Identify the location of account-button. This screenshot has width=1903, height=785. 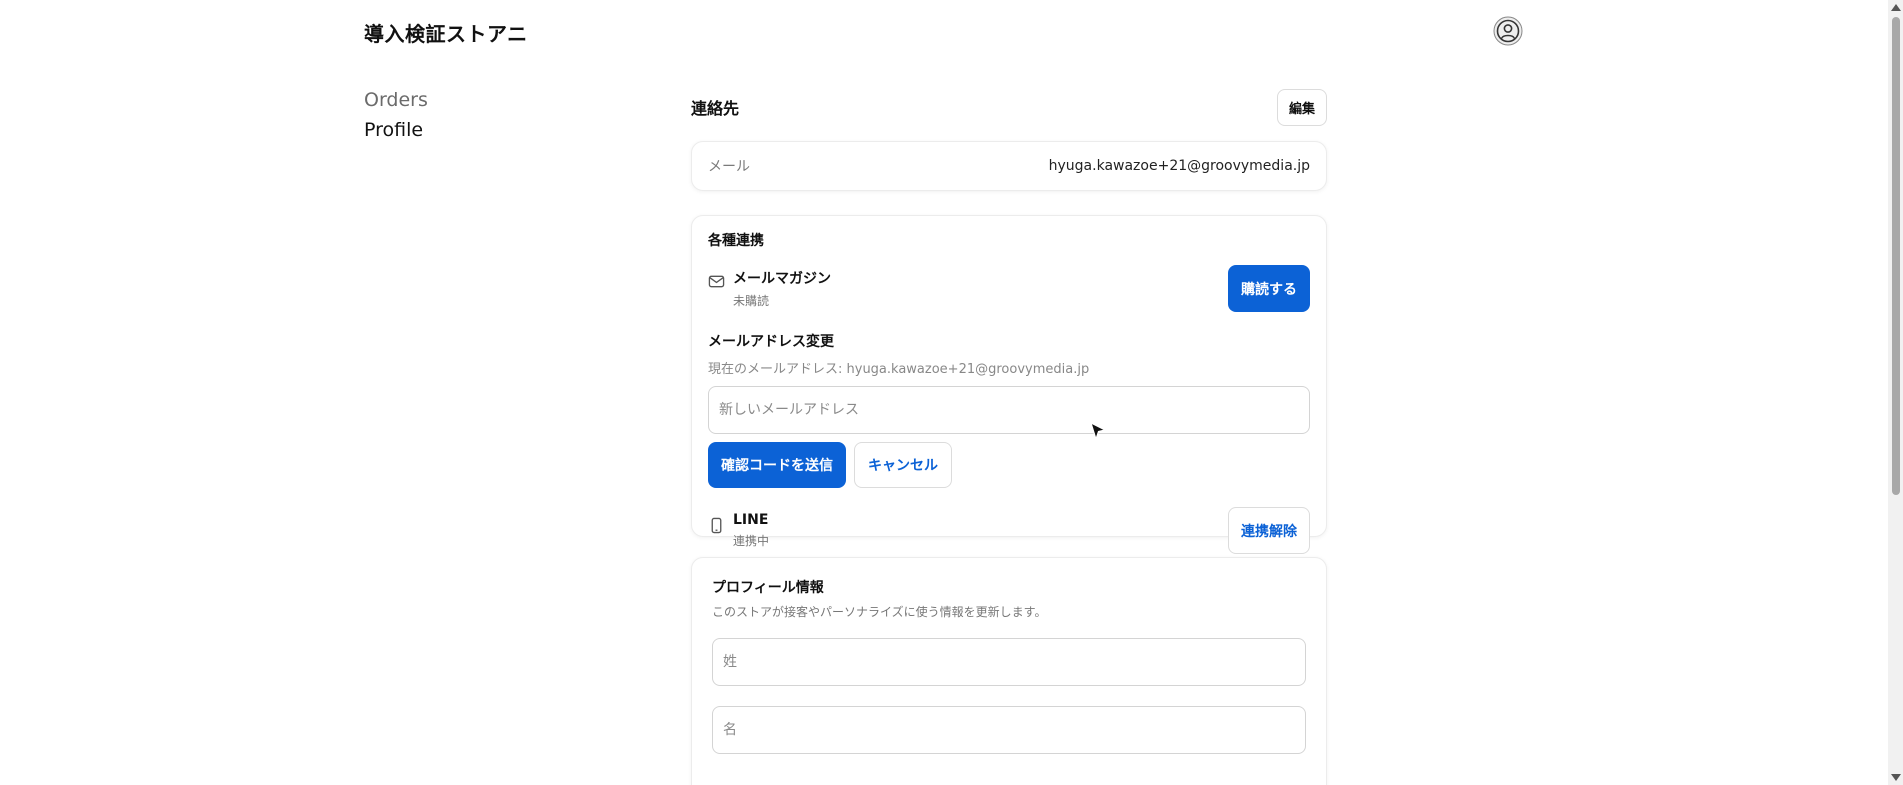
(1507, 30).